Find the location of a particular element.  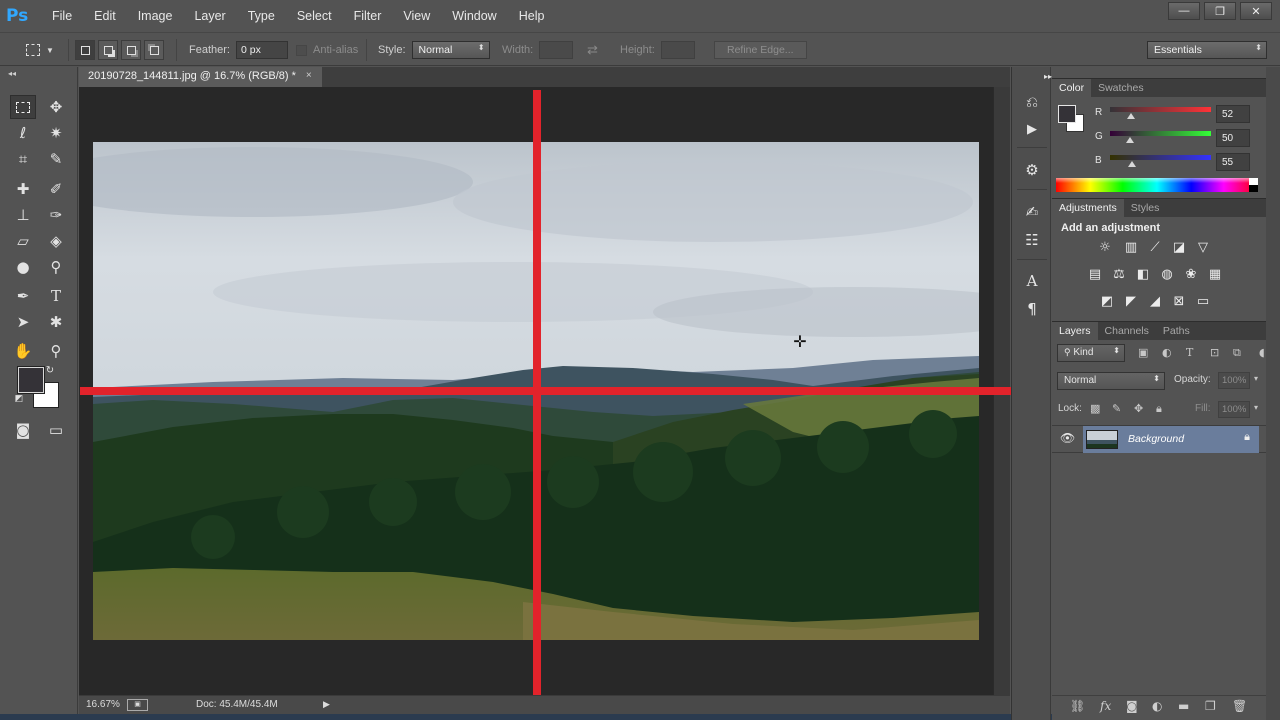

eraser-tool-icon: ▱ is located at coordinates (23, 241).